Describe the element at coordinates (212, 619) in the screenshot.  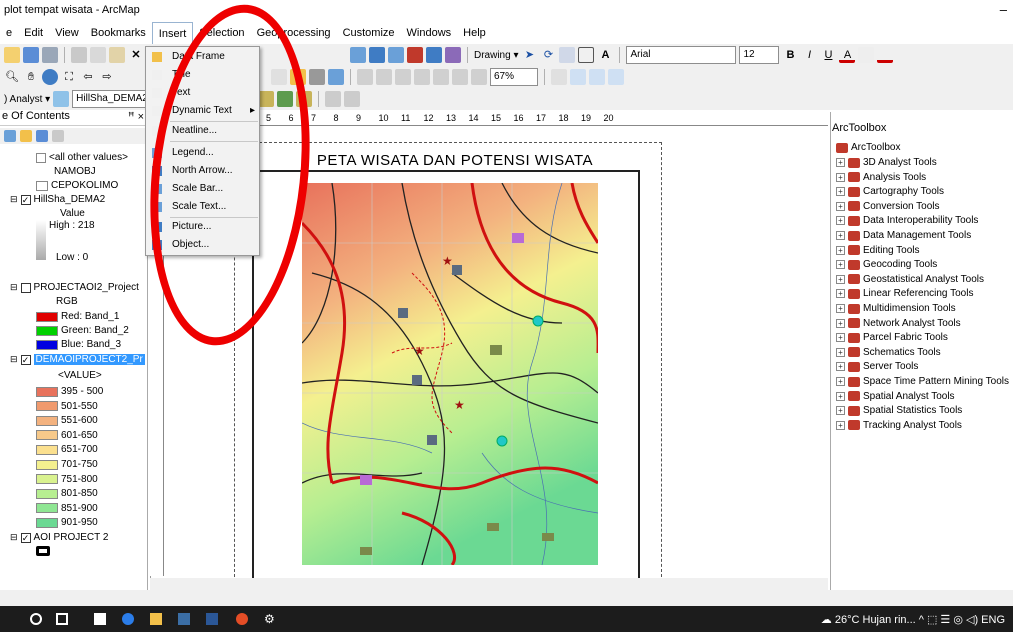
I see `word-icon` at that location.